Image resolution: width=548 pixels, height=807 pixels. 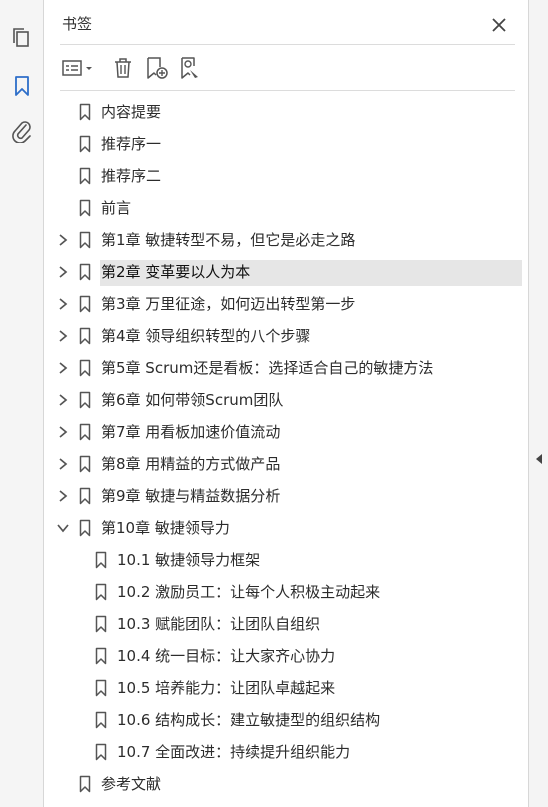 I want to click on bookmark-label: 第10章 敏捷领导力, so click(x=165, y=528).